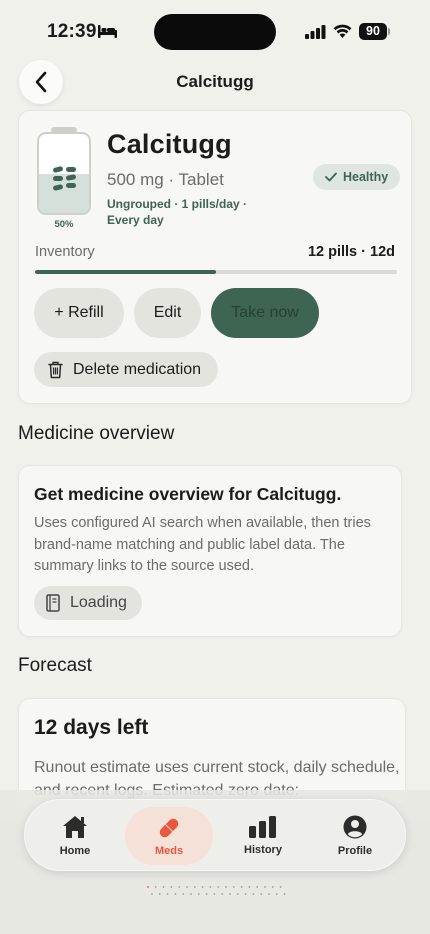 The width and height of the screenshot is (430, 934). I want to click on overview-section-title: Medicine overview, so click(96, 433).